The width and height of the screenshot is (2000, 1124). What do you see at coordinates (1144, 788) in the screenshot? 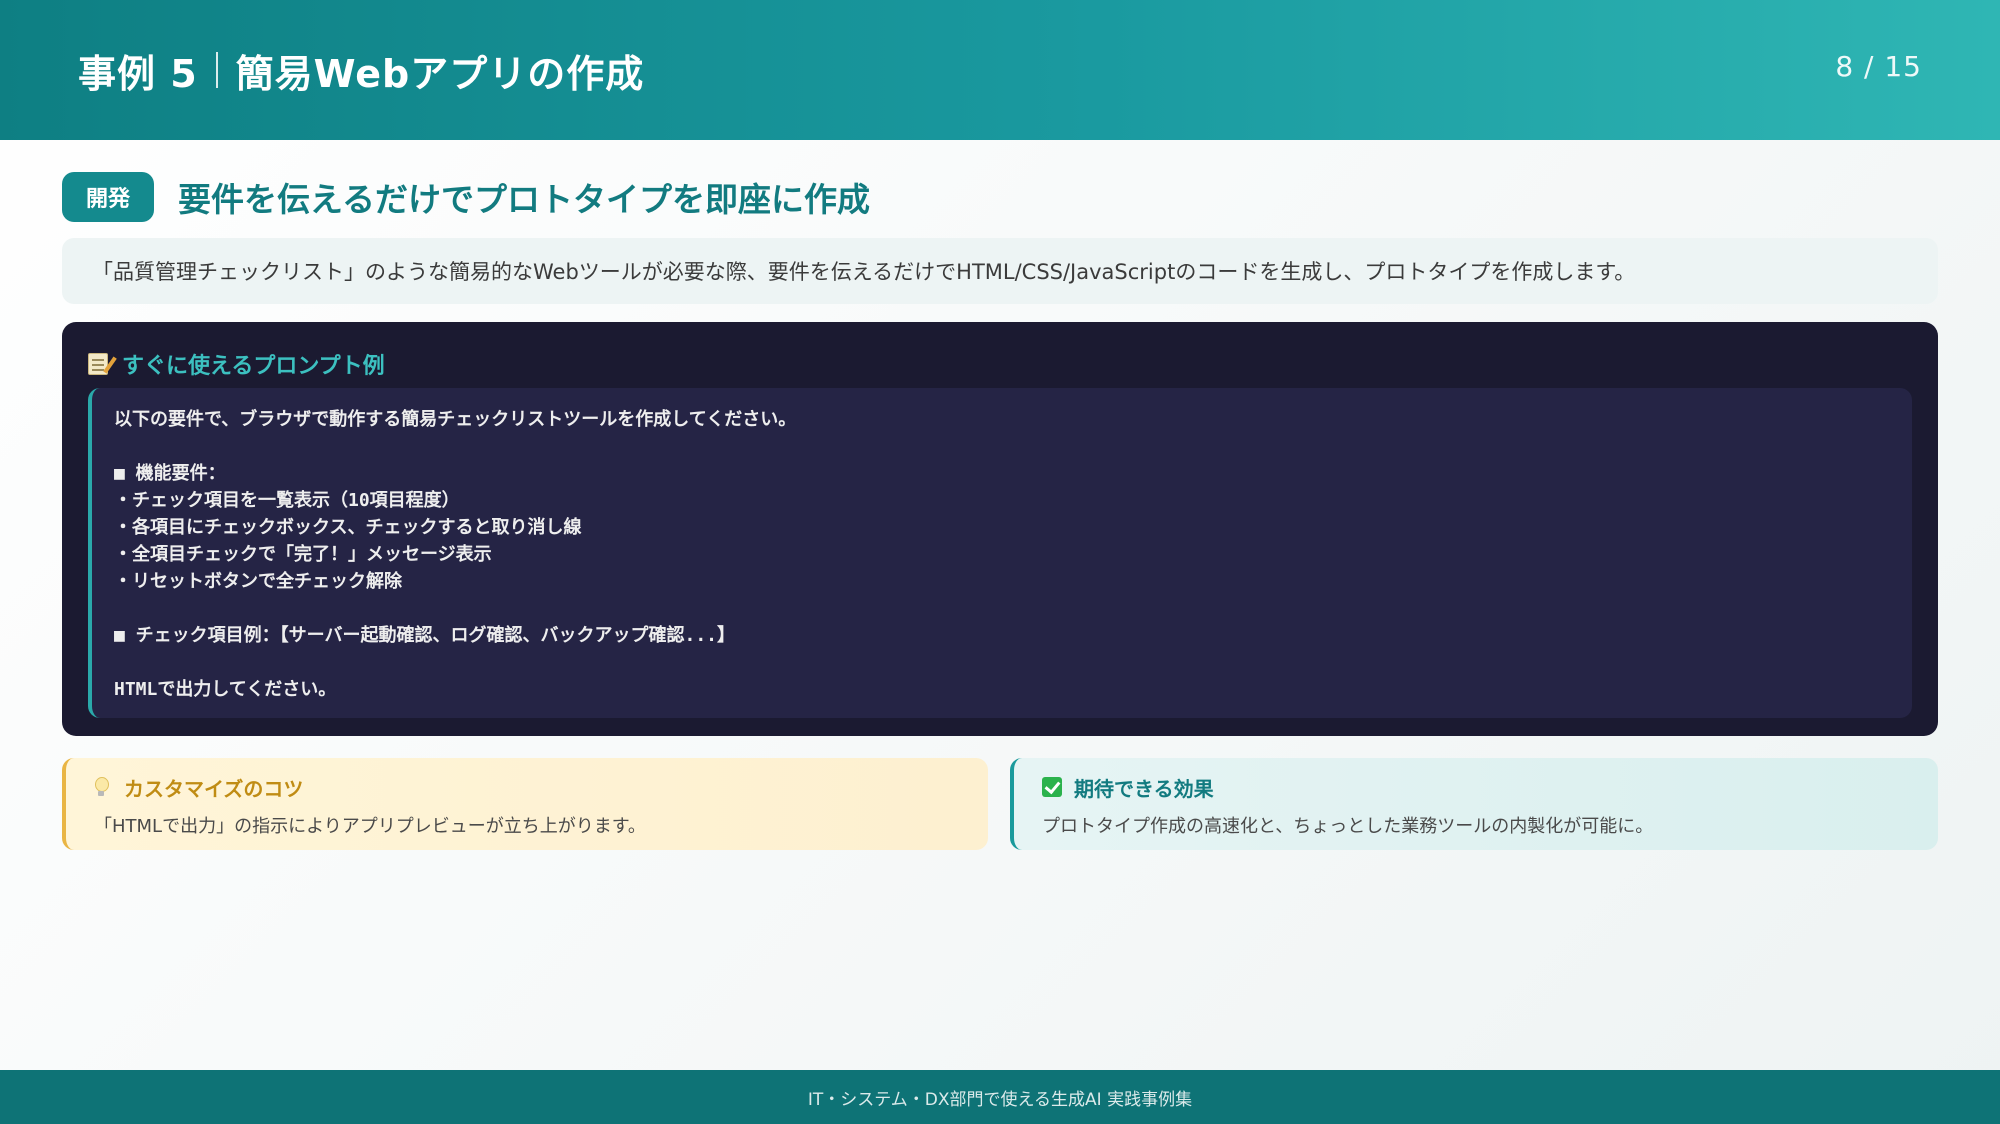
I see `effect-tip-title-text: 期待できる効果` at bounding box center [1144, 788].